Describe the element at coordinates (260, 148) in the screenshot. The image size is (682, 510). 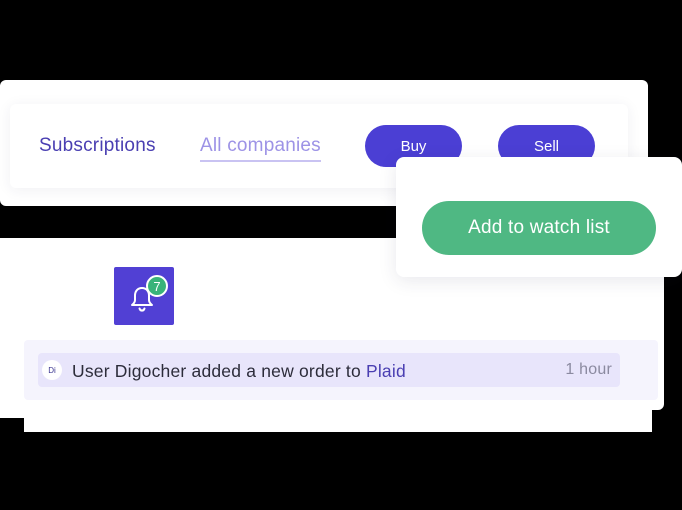
I see `tab-all-companies: All companies` at that location.